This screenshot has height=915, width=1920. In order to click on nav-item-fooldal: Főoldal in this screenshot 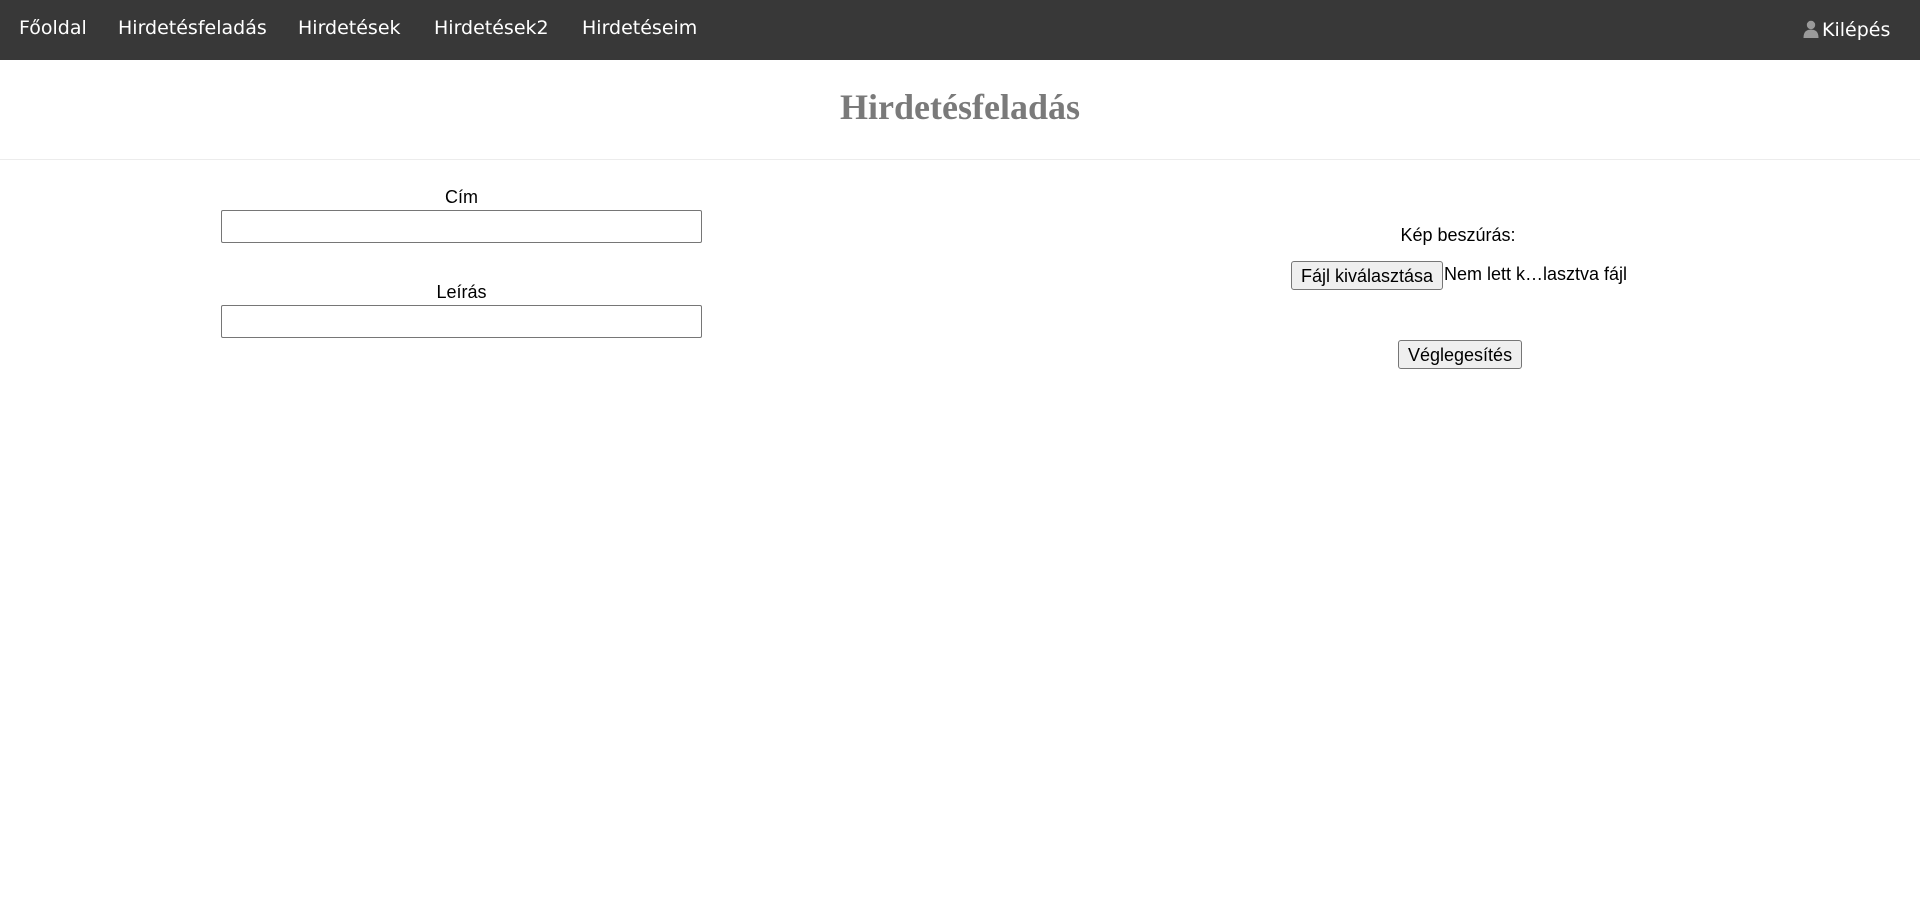, I will do `click(53, 30)`.